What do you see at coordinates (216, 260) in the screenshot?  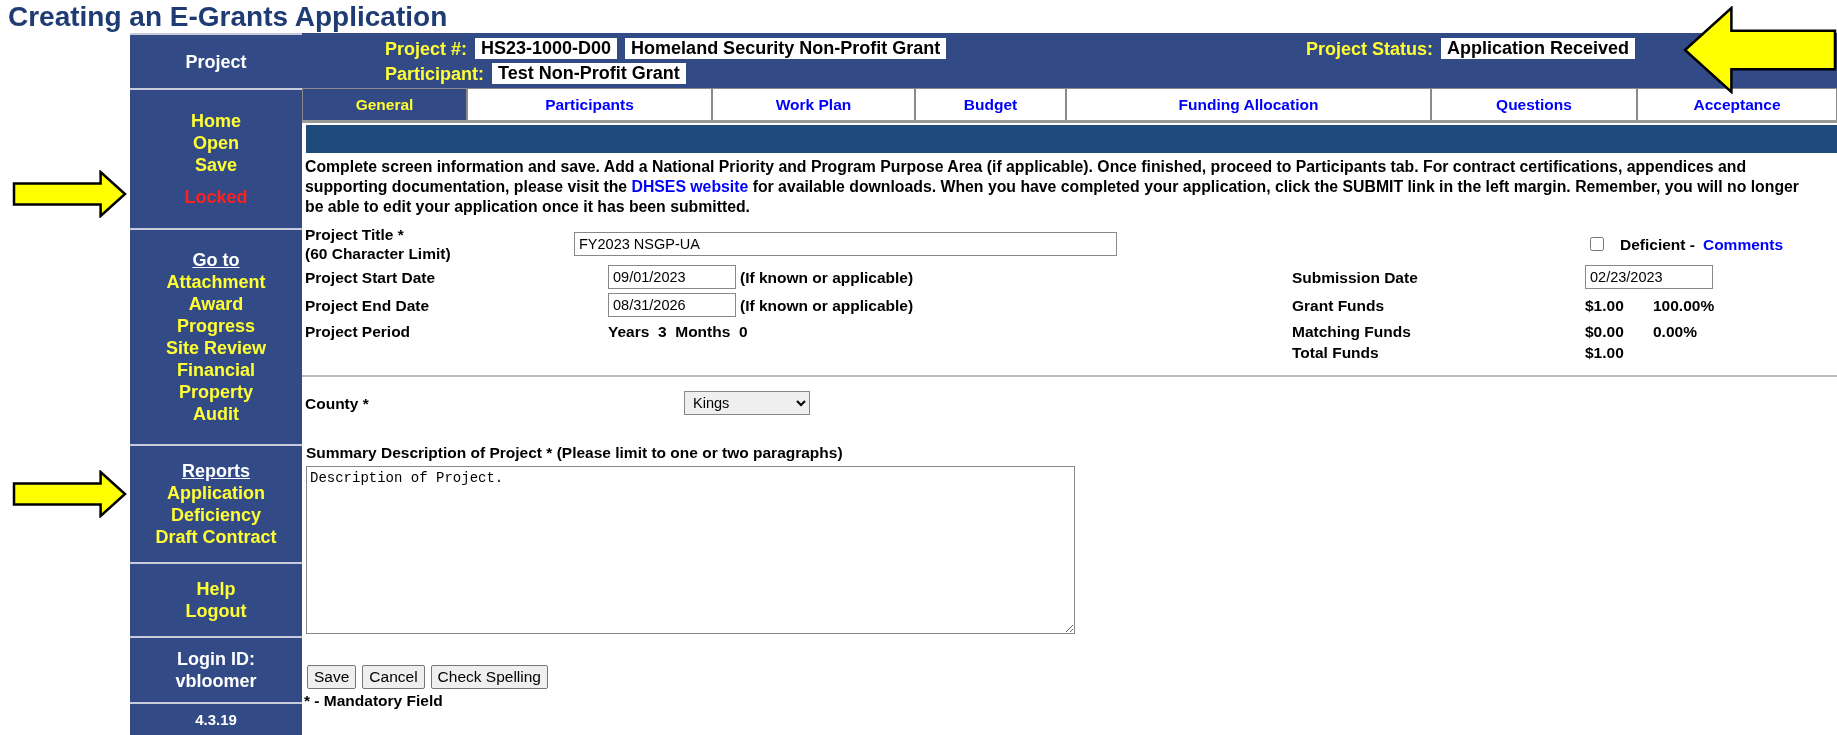 I see `sidebar-heading: Go to` at bounding box center [216, 260].